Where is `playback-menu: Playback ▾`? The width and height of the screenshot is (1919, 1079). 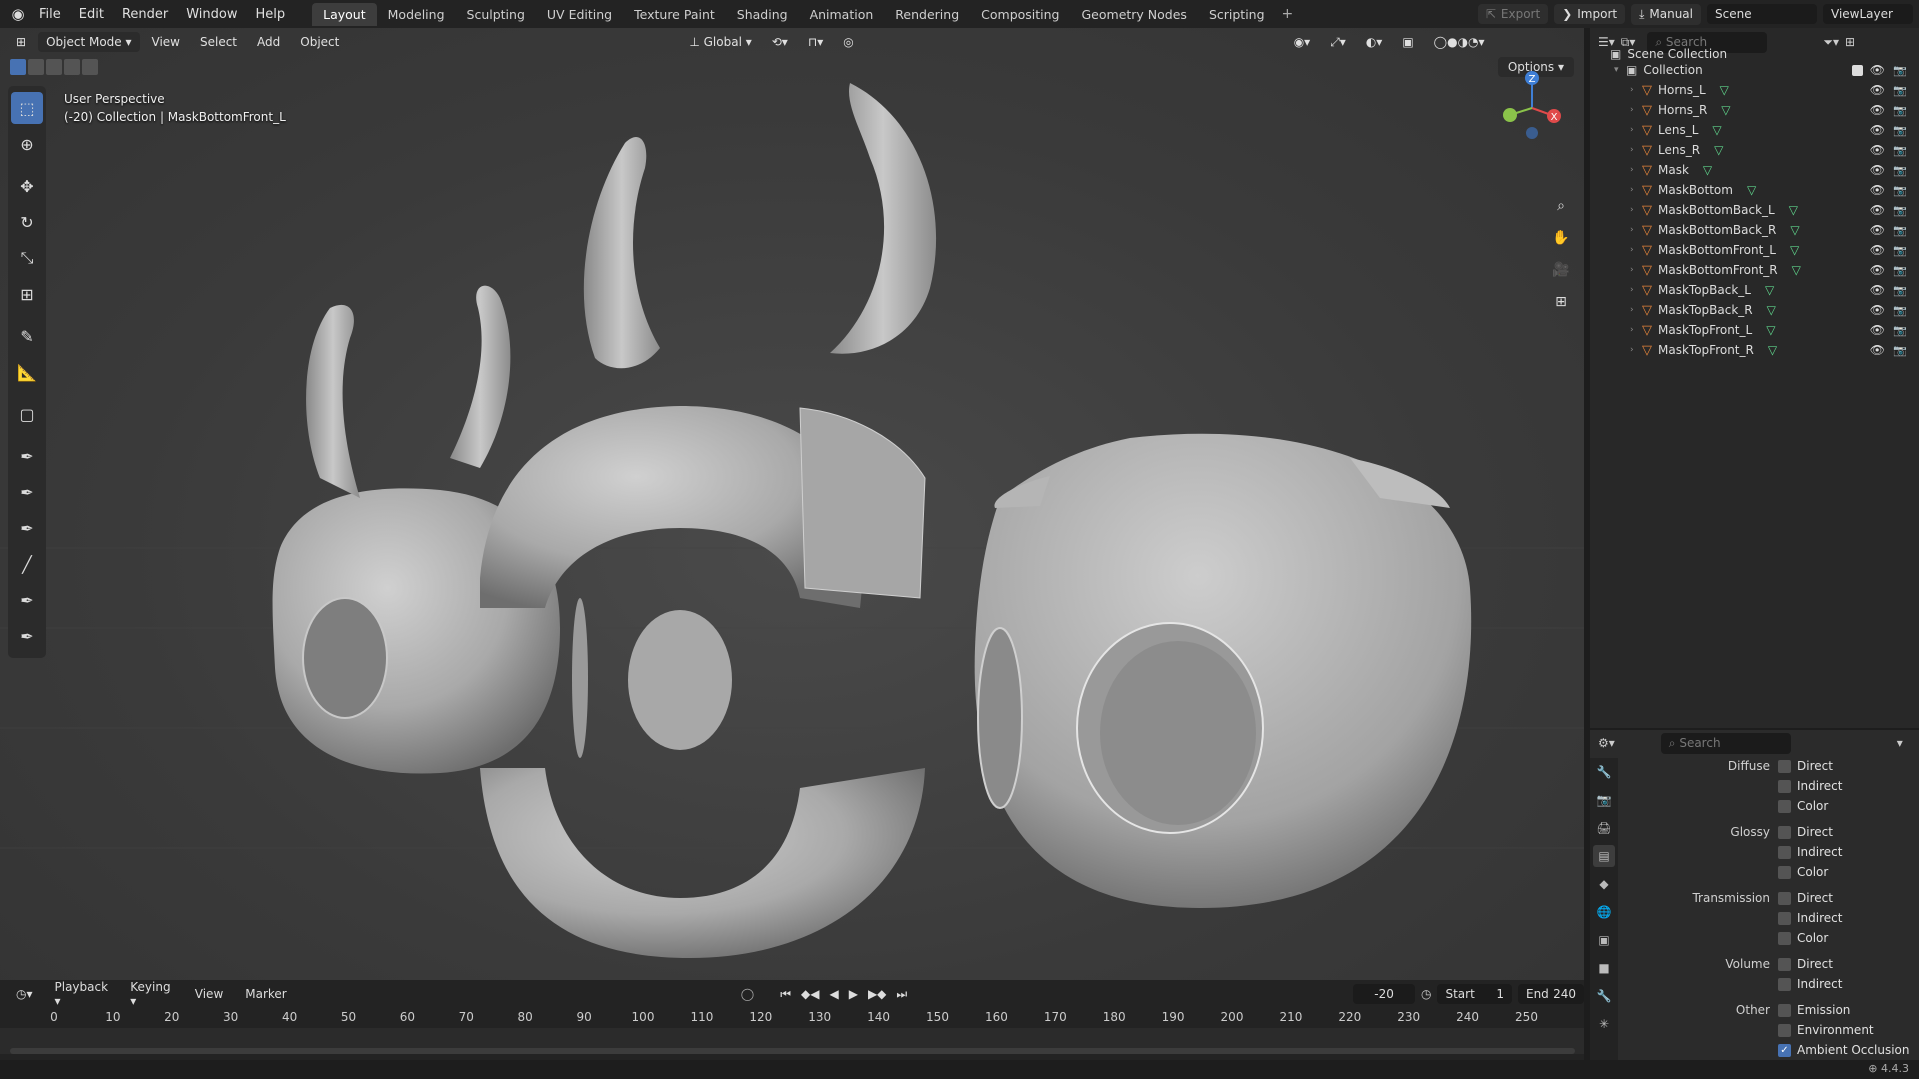
playback-menu: Playback ▾ is located at coordinates (82, 994).